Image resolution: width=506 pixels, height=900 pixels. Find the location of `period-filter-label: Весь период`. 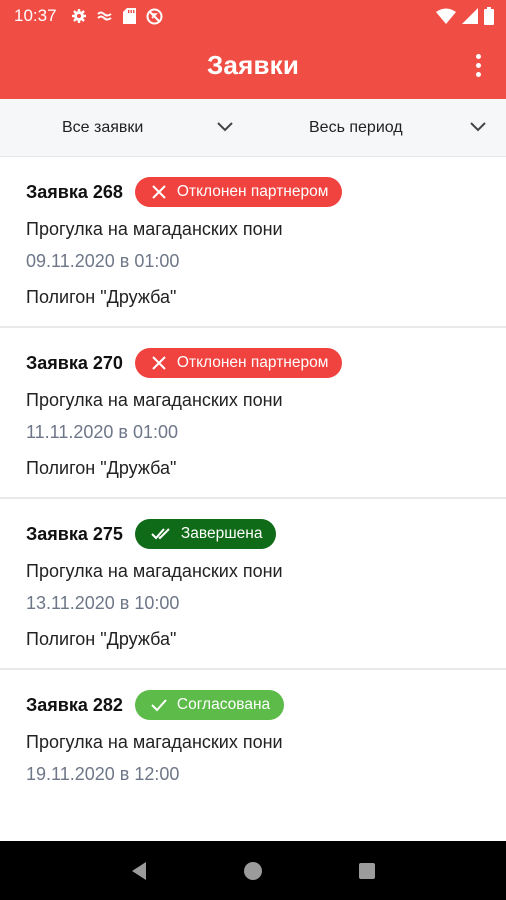

period-filter-label: Весь период is located at coordinates (356, 127).